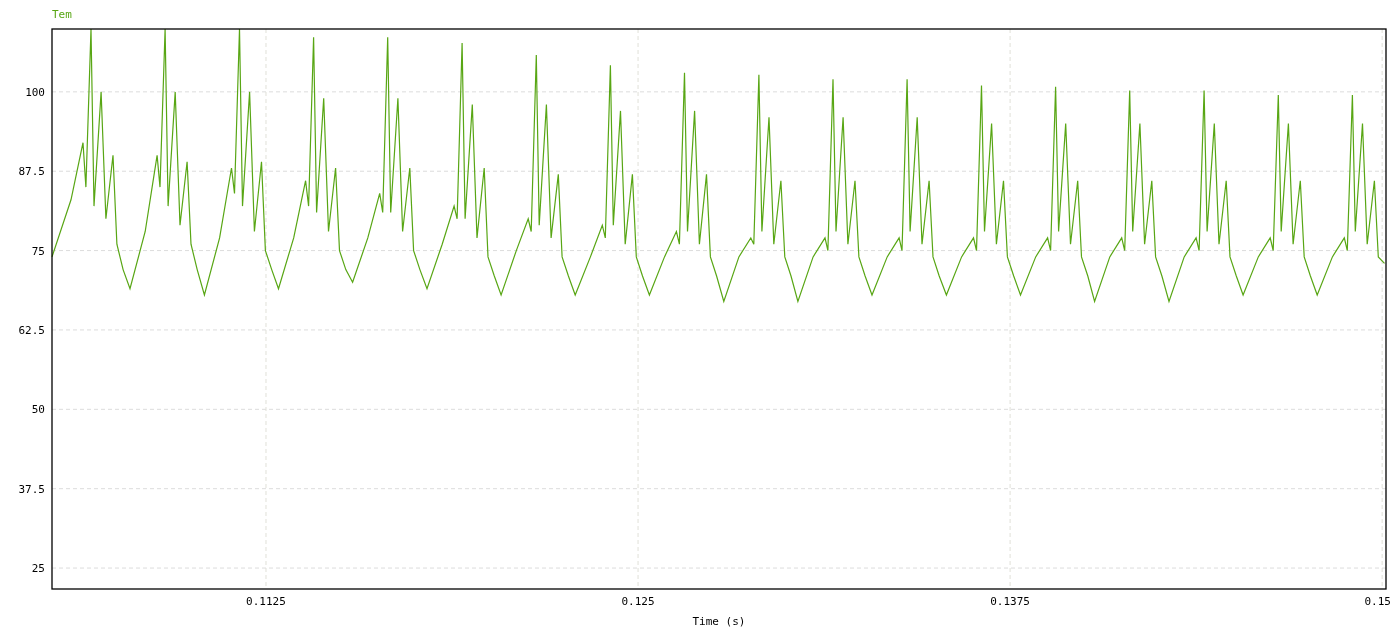 This screenshot has width=1392, height=635. Describe the element at coordinates (638, 601) in the screenshot. I see `x-tick-label: 0.125` at that location.